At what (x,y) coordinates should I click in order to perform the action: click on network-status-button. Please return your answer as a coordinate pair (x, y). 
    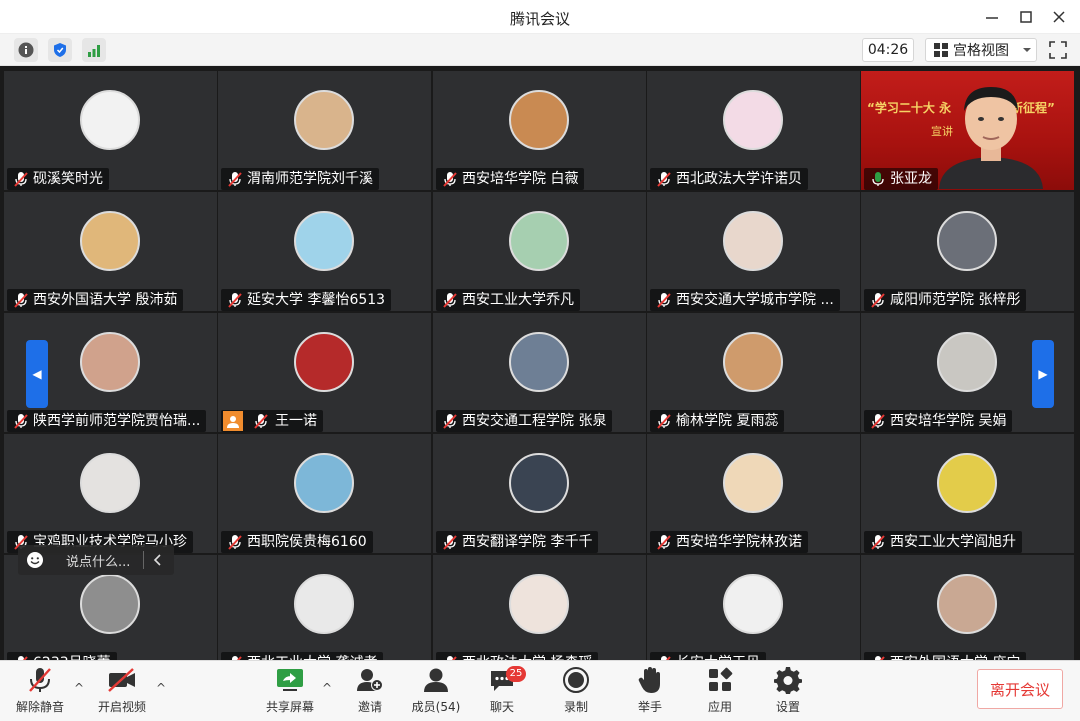
    Looking at the image, I should click on (94, 50).